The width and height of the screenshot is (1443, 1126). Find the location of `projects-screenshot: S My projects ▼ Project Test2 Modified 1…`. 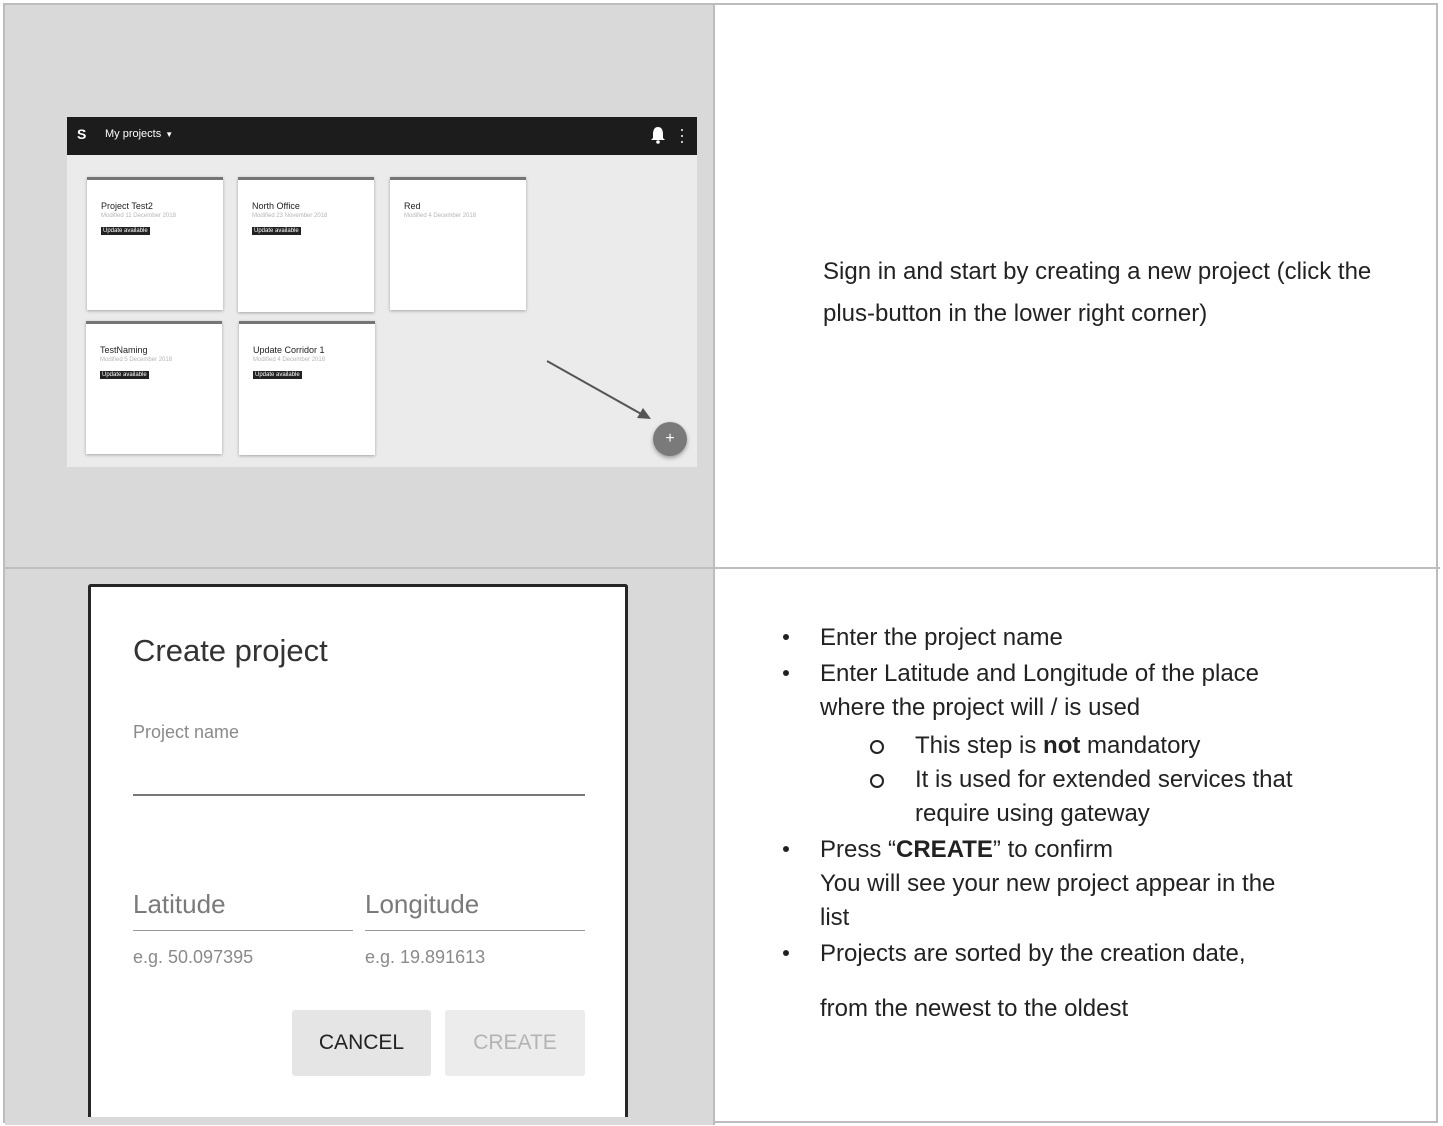

projects-screenshot: S My projects ▼ Project Test2 Modified 1… is located at coordinates (382, 292).